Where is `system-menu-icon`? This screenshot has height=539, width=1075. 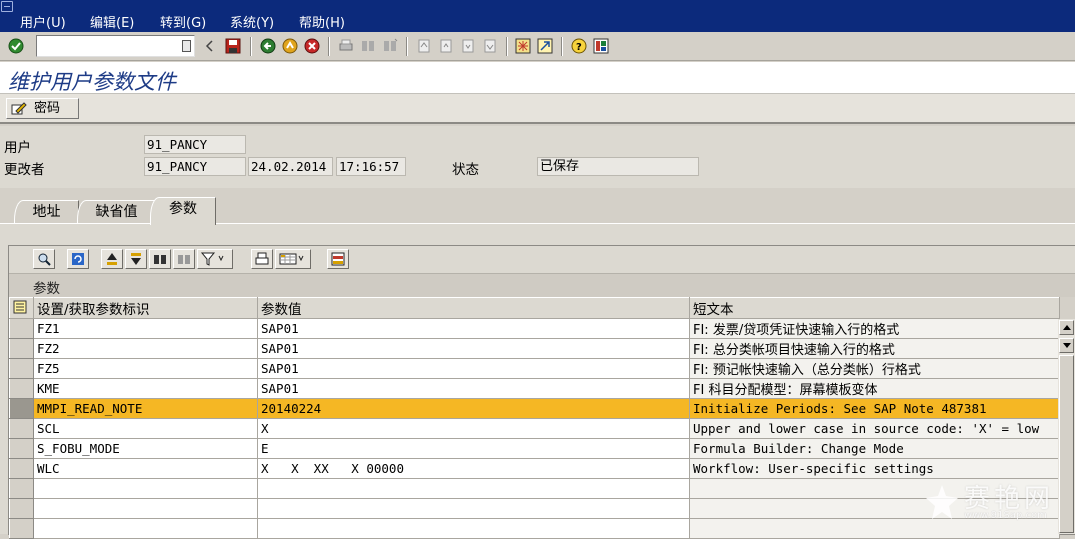
system-menu-icon is located at coordinates (7, 6).